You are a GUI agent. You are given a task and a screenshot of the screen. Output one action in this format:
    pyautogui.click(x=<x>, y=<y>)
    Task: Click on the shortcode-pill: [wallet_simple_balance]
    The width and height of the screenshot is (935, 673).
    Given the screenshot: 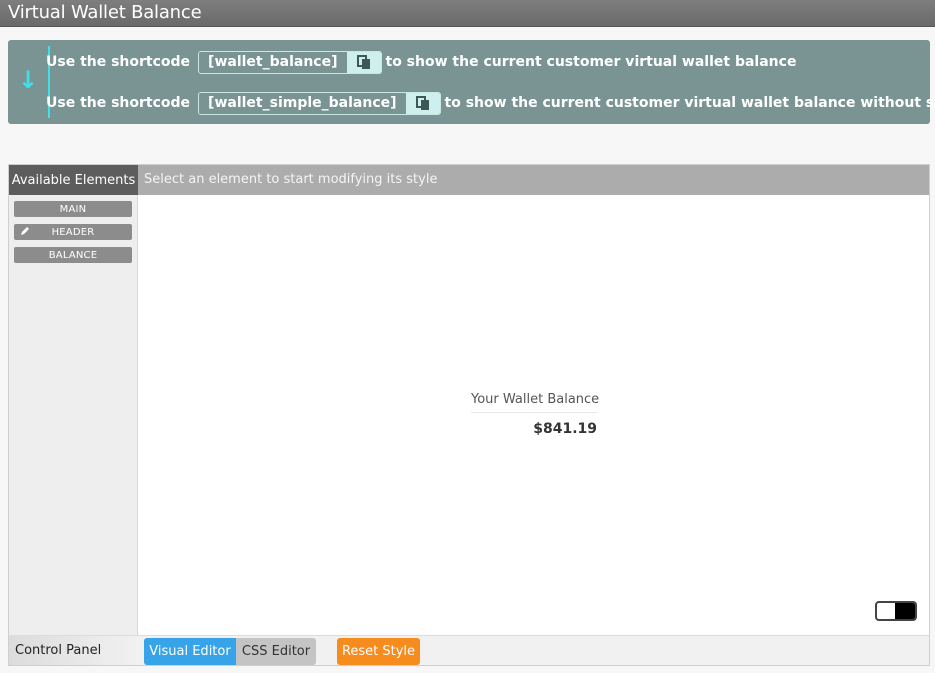 What is the action you would take?
    pyautogui.click(x=319, y=103)
    